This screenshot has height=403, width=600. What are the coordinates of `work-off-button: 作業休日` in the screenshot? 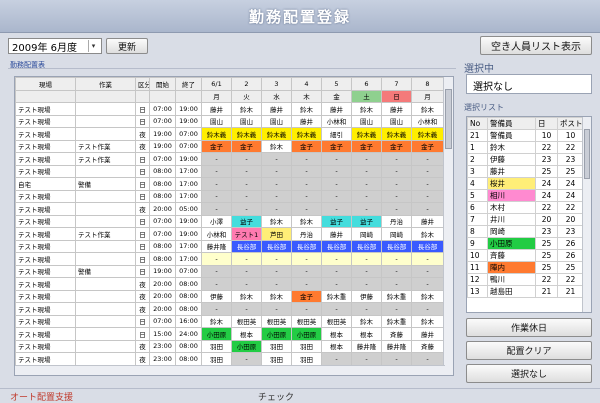 It's located at (529, 327).